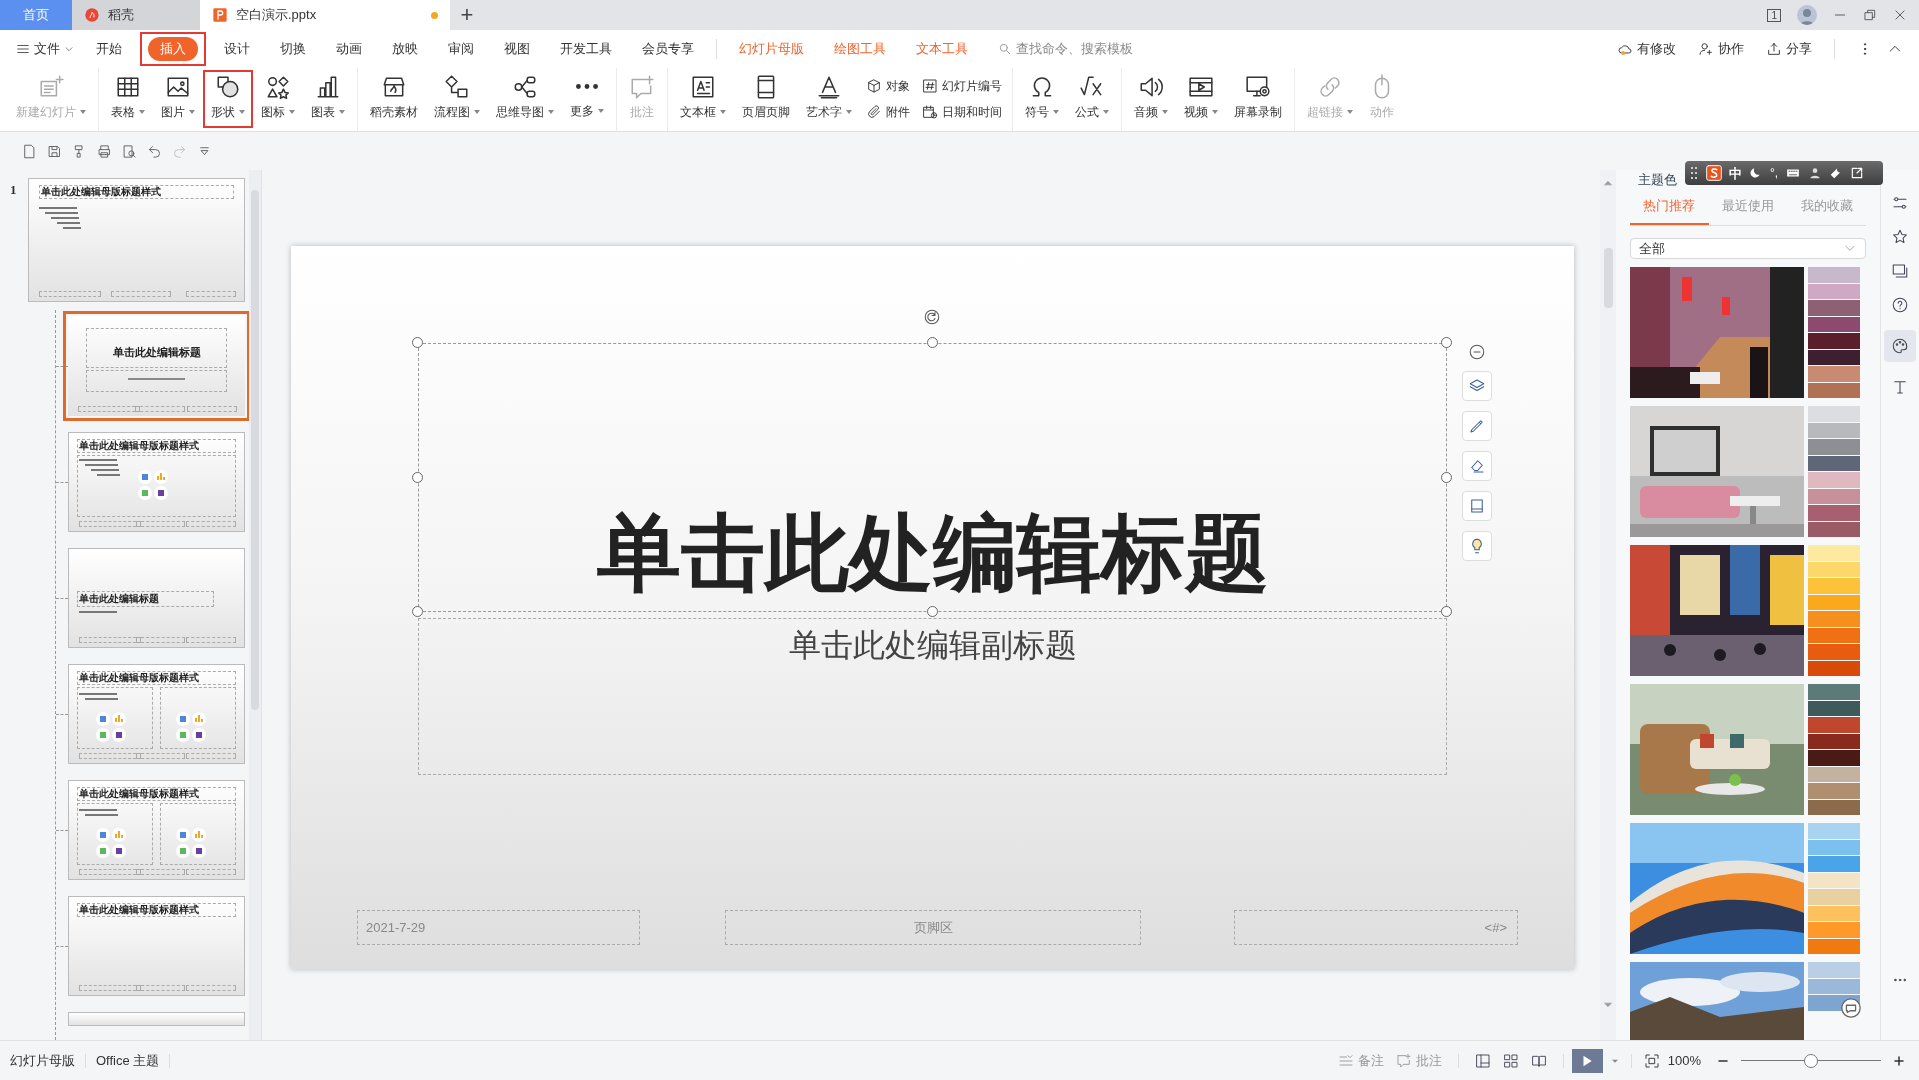 Image resolution: width=1919 pixels, height=1080 pixels. Describe the element at coordinates (457, 99) in the screenshot. I see `ribbon-button: 流程图` at that location.